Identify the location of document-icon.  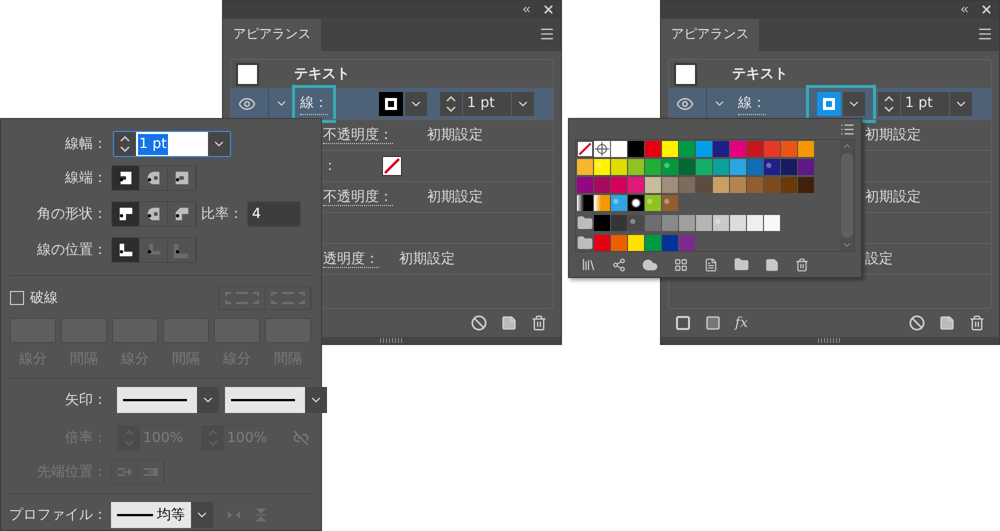
(711, 265).